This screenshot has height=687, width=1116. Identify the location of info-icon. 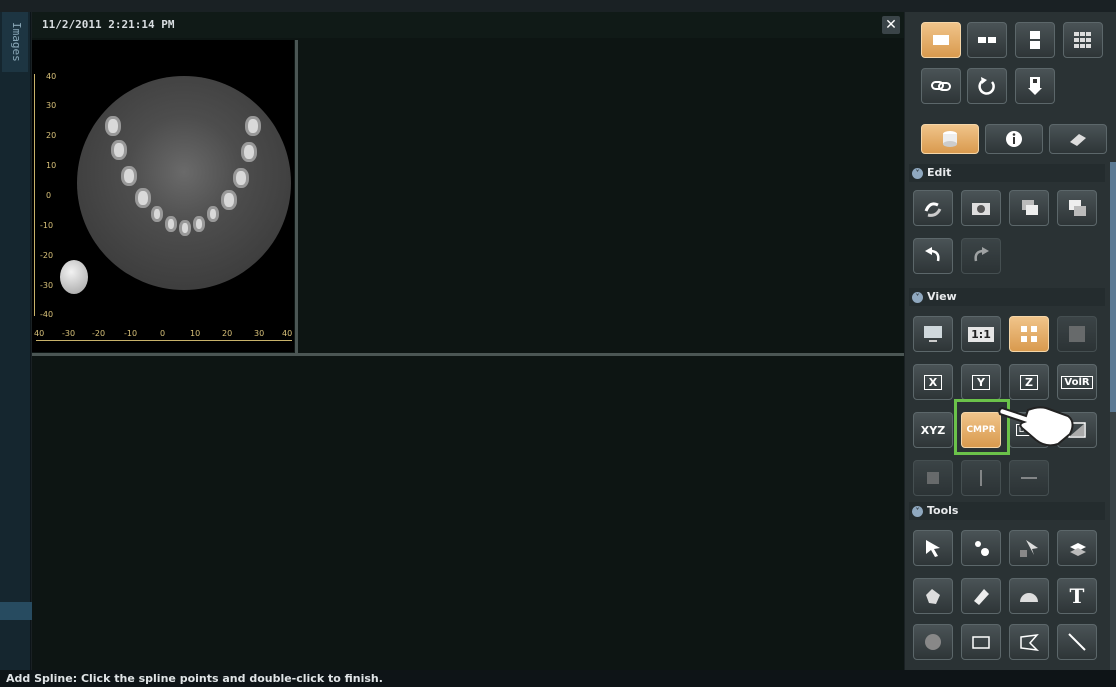
(1014, 139).